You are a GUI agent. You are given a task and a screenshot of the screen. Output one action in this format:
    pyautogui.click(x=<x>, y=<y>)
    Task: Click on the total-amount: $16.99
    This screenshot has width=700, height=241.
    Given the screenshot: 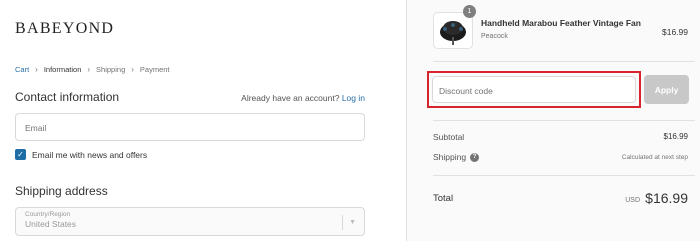 What is the action you would take?
    pyautogui.click(x=666, y=198)
    